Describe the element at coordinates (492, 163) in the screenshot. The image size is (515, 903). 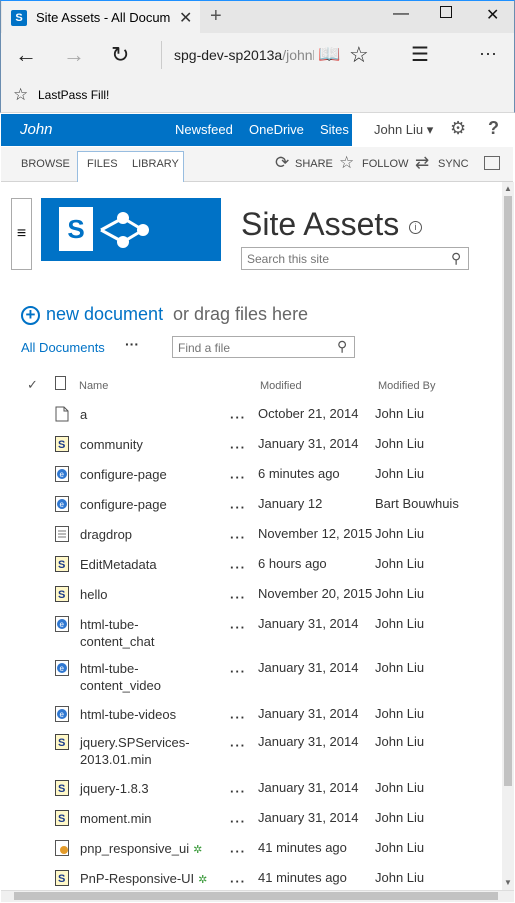
I see `focus-on-content-icon` at that location.